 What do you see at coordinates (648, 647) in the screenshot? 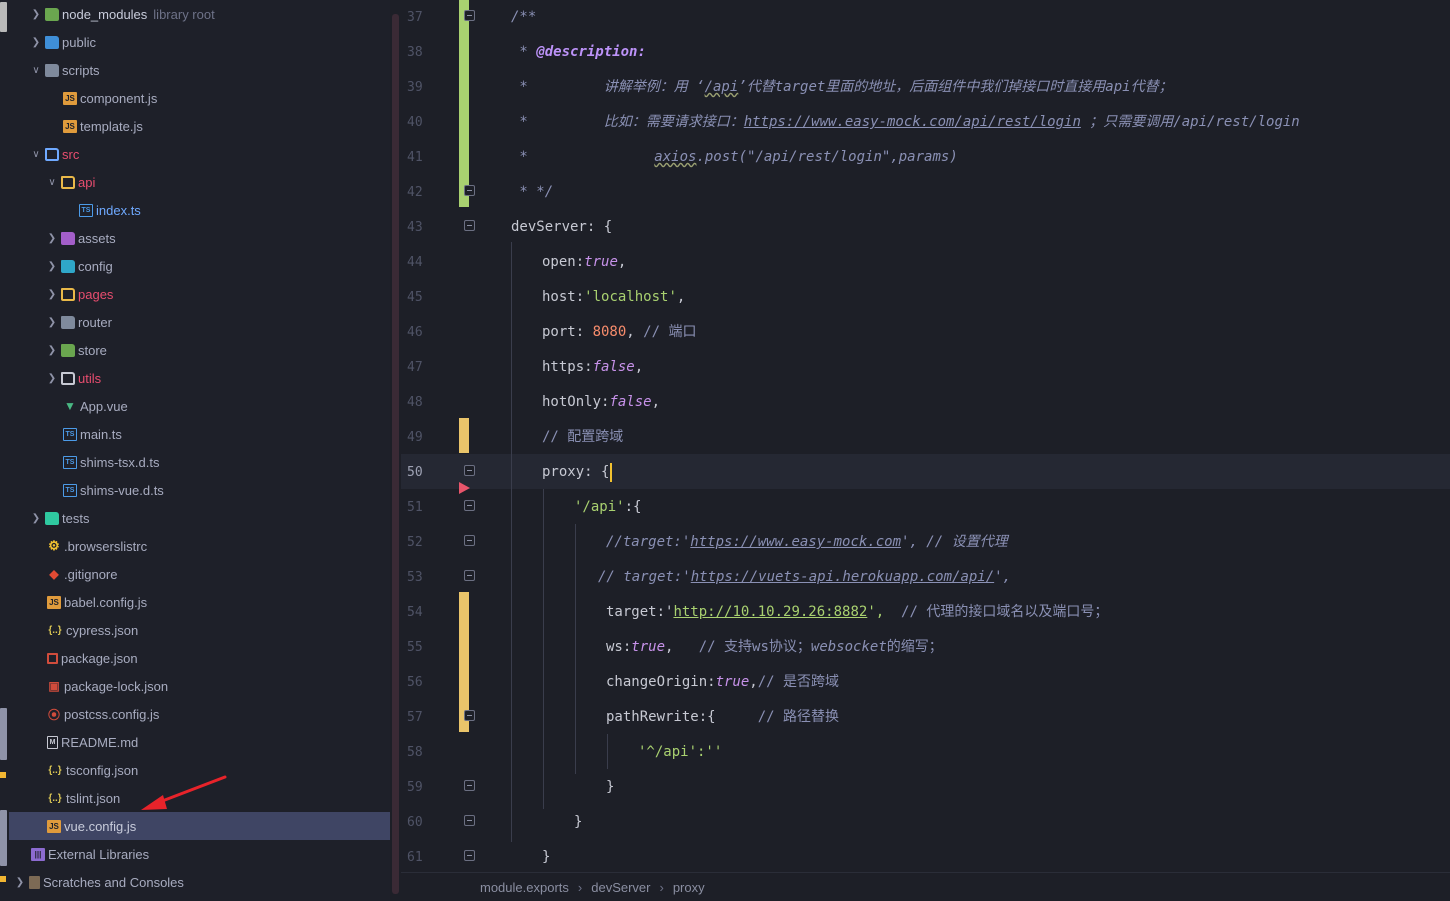
I see `keyword-token: true` at bounding box center [648, 647].